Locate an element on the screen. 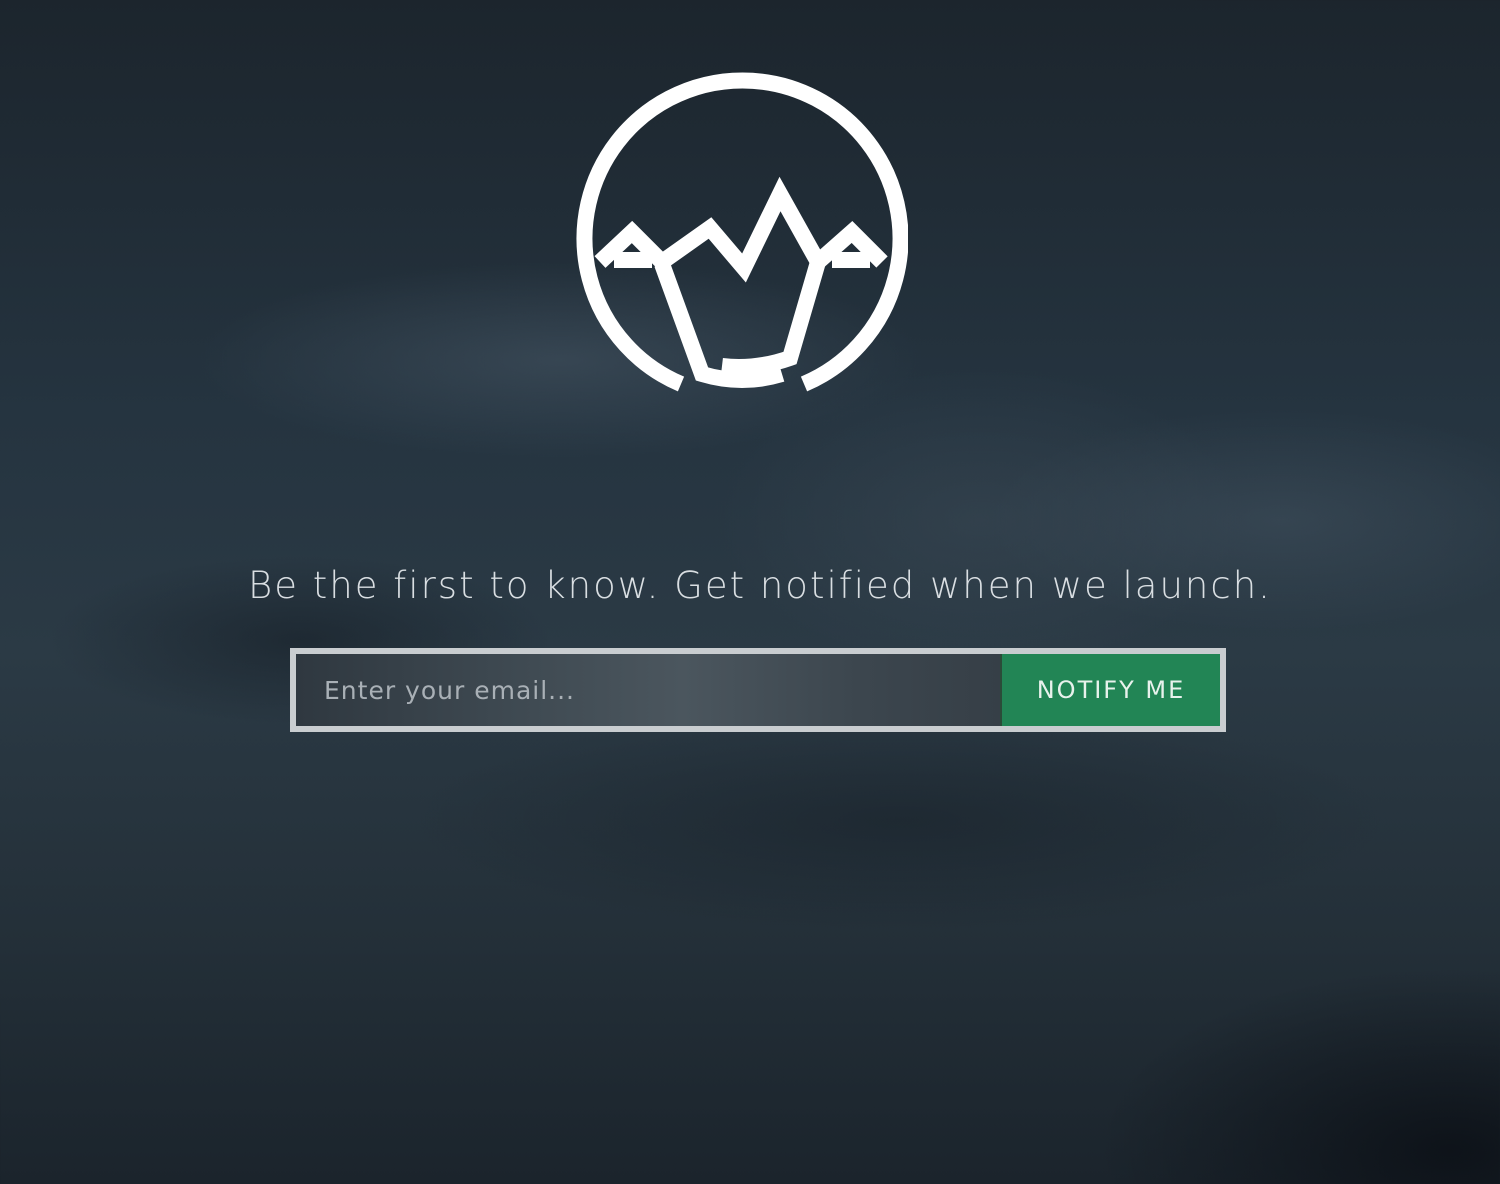 Image resolution: width=1500 pixels, height=1184 pixels. notify-me-button: NOTIFY ME is located at coordinates (1110, 690).